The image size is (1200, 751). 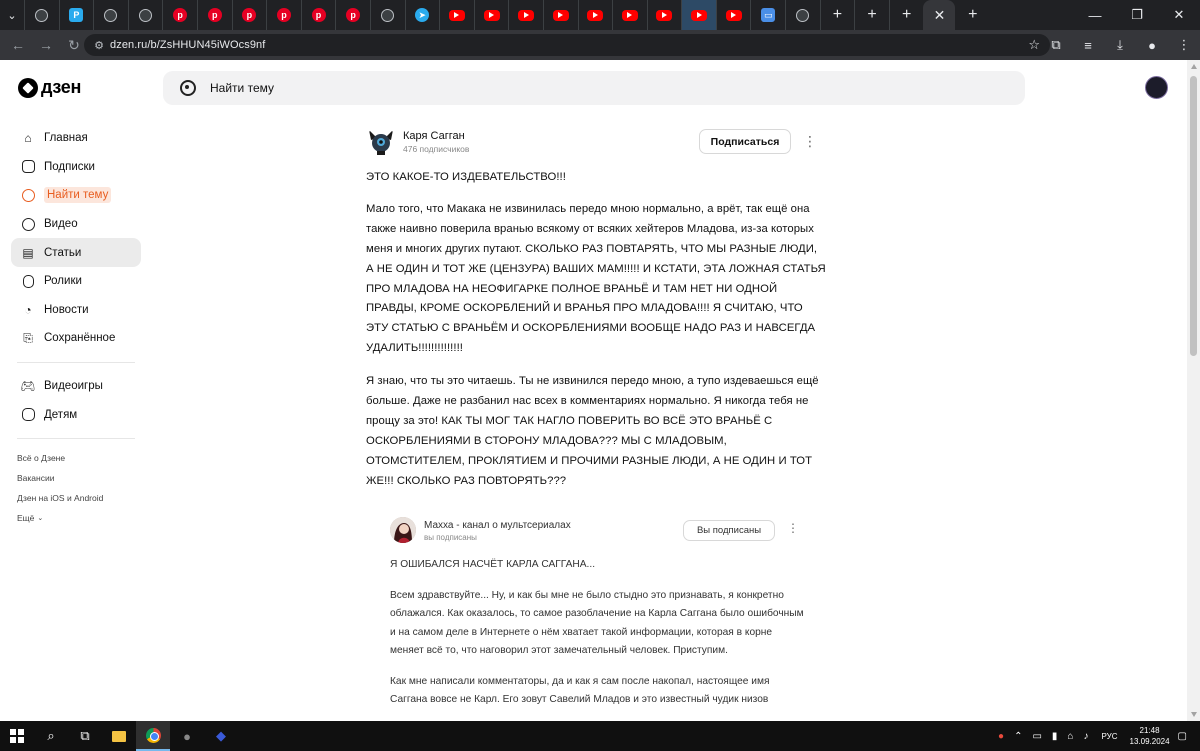 I want to click on file-explorer-icon, so click(x=119, y=736).